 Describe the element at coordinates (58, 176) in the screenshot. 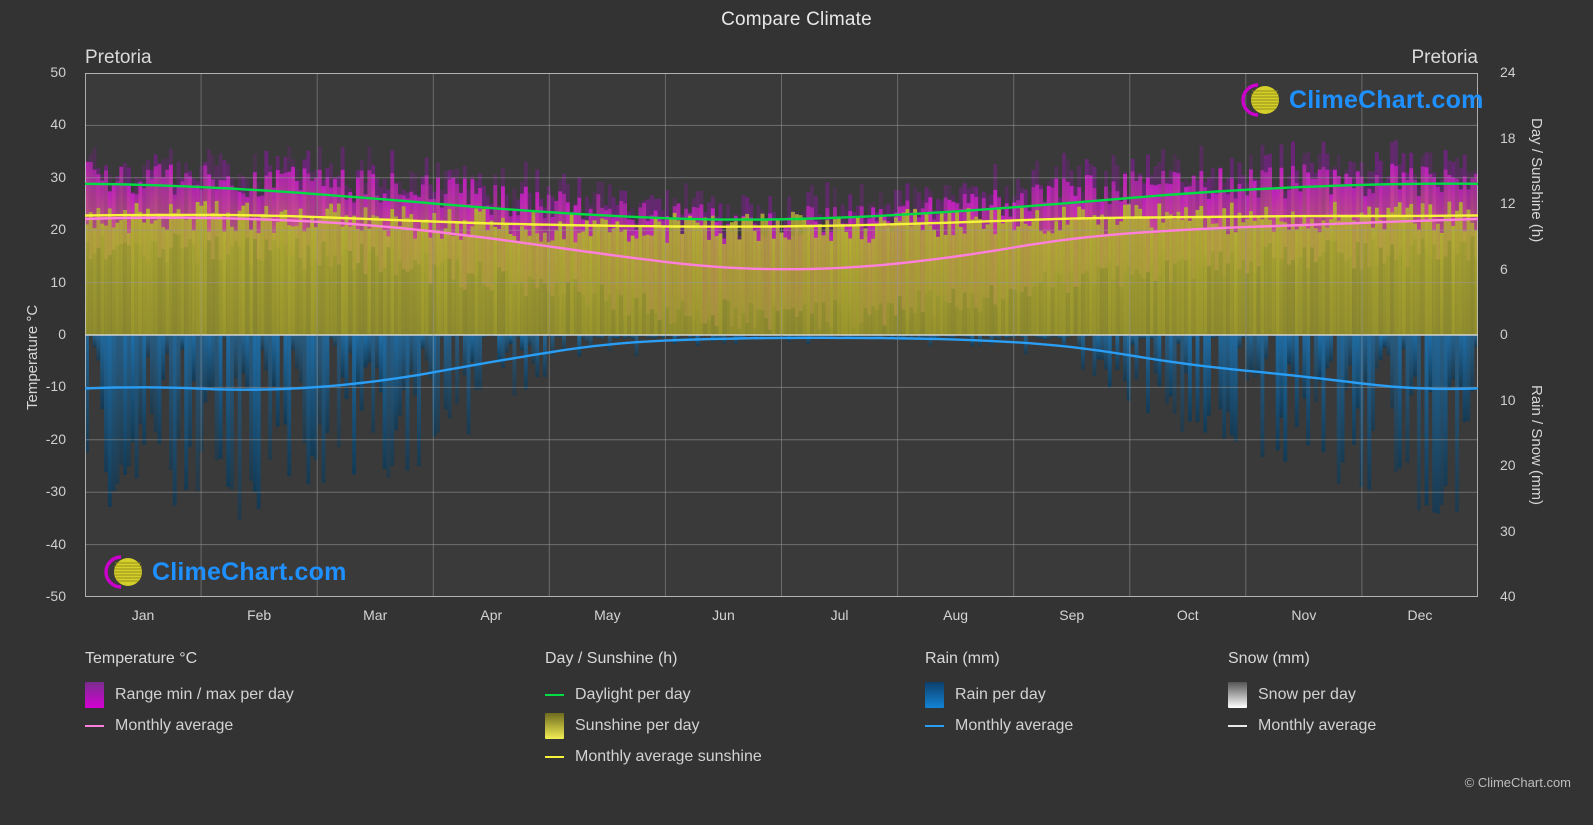

I see `y-tick-left: 30` at that location.